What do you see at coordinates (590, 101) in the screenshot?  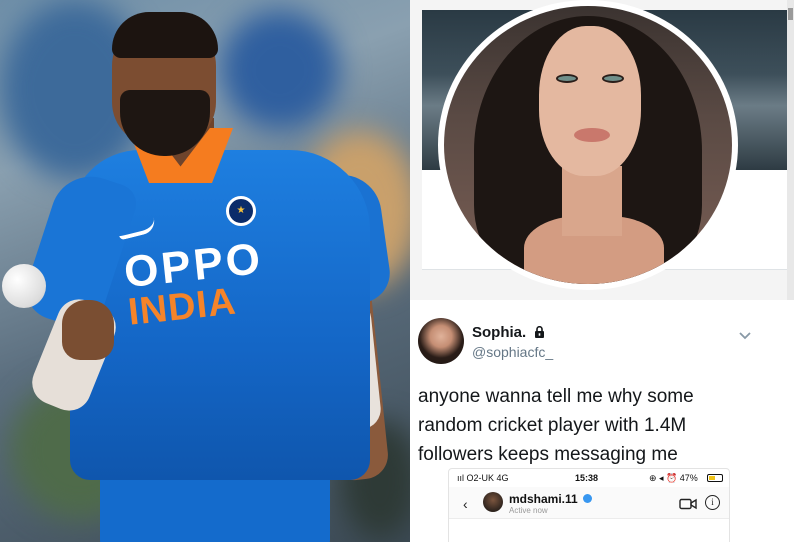 I see `face` at bounding box center [590, 101].